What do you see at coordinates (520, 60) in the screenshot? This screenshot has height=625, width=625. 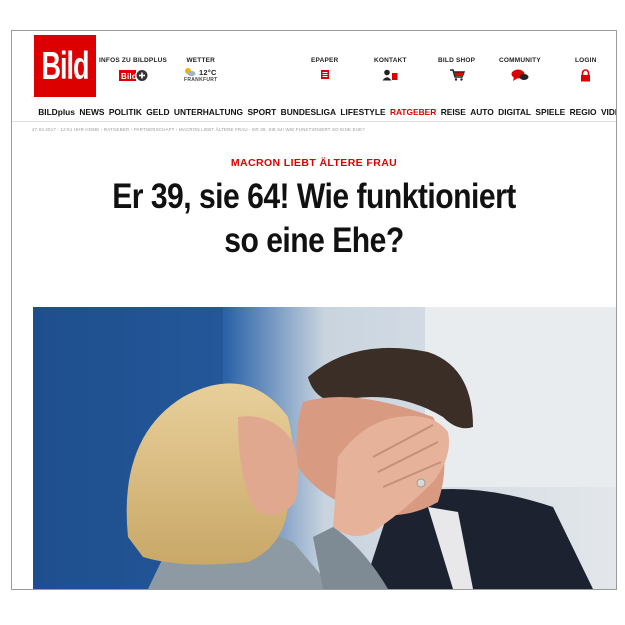 I see `community-label: COMMUNITY` at bounding box center [520, 60].